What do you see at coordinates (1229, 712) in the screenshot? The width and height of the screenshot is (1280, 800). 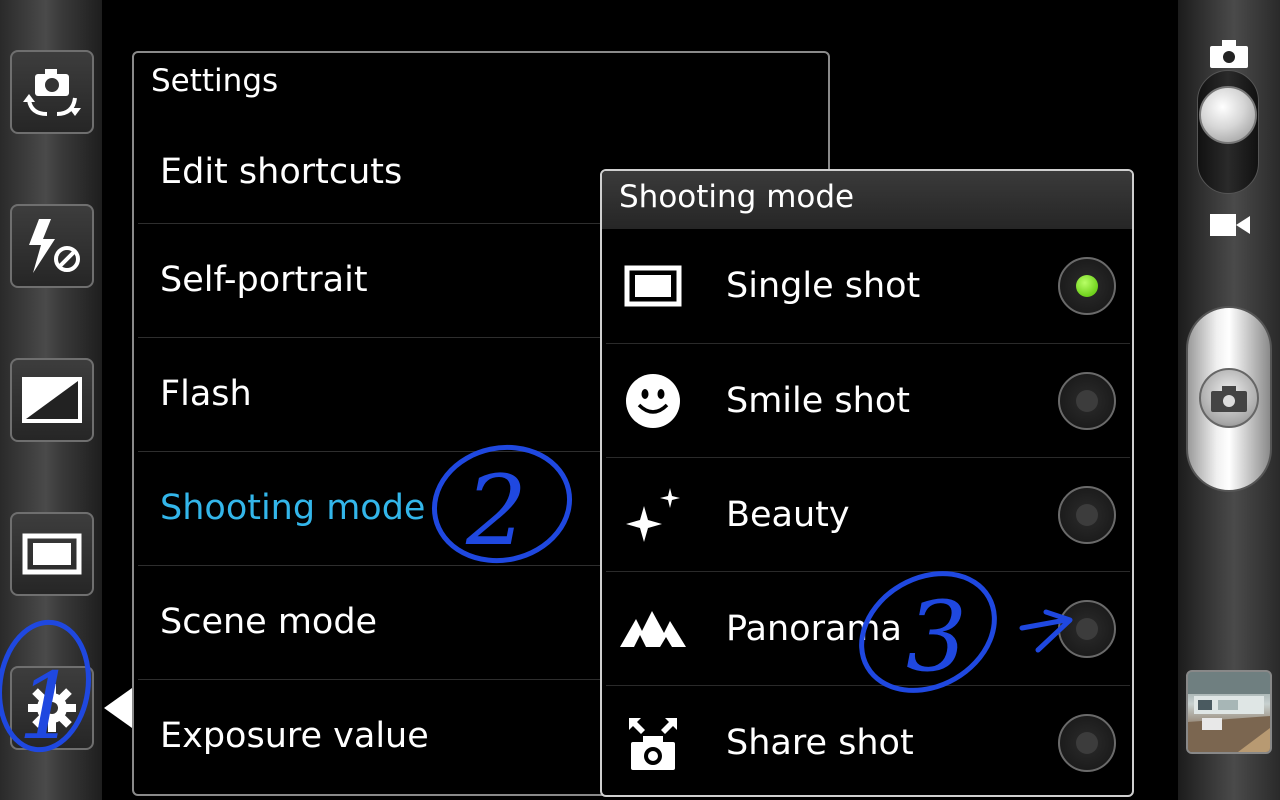 I see `last-photo-thumbnail` at bounding box center [1229, 712].